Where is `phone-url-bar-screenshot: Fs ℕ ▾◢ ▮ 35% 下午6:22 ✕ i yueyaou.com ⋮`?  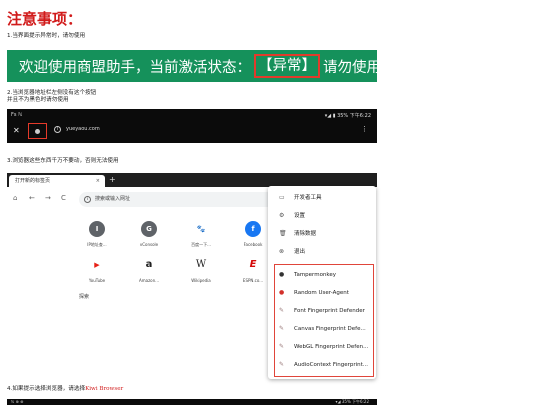
phone-url-bar-screenshot: Fs ℕ ▾◢ ▮ 35% 下午6:22 ✕ i yueyaou.com ⋮ is located at coordinates (192, 126).